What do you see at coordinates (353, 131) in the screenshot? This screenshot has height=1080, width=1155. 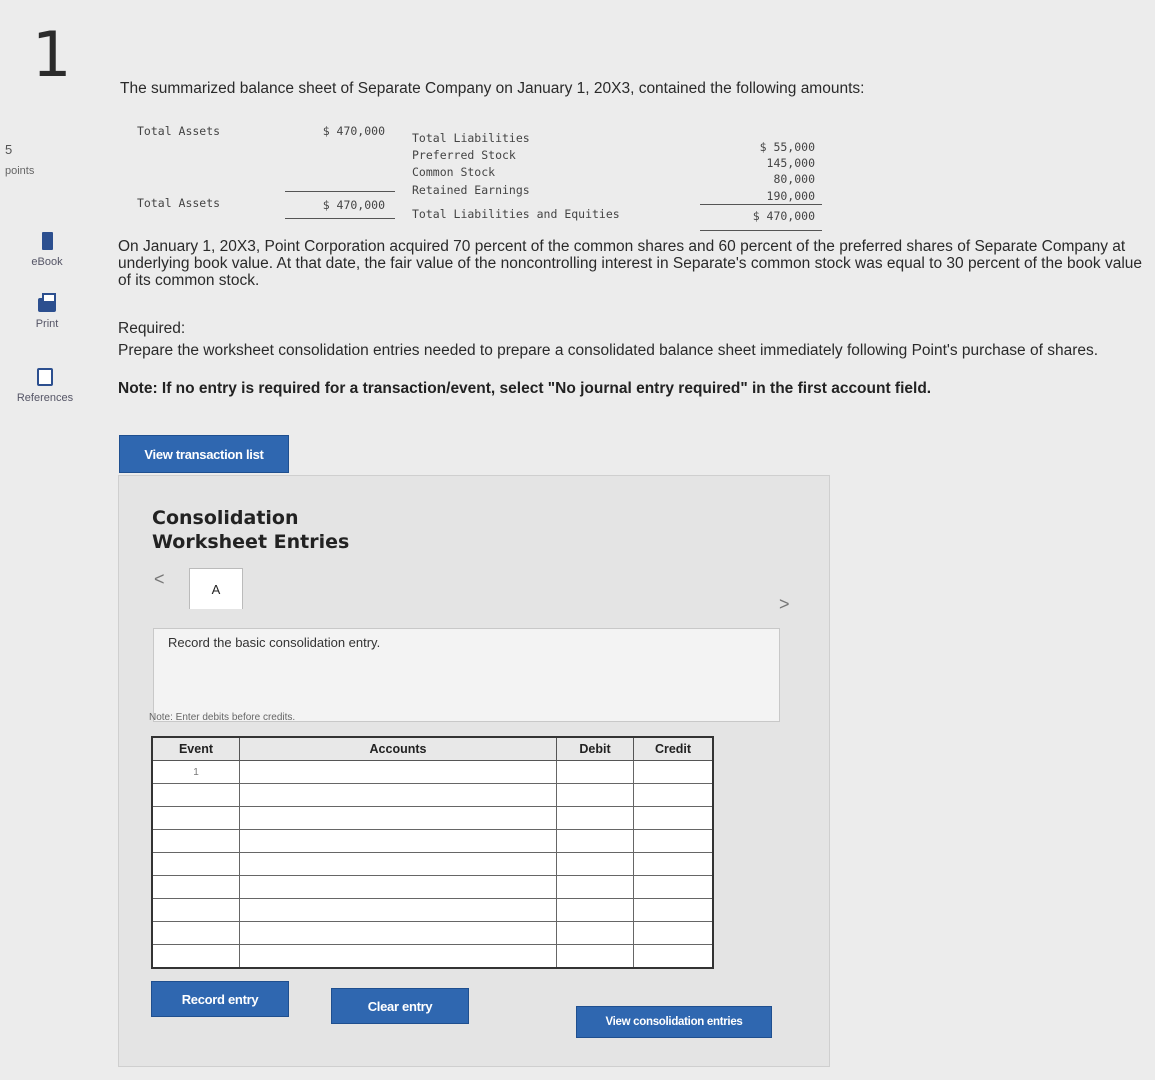 I see `bs-left-amount: $ 470,000` at bounding box center [353, 131].